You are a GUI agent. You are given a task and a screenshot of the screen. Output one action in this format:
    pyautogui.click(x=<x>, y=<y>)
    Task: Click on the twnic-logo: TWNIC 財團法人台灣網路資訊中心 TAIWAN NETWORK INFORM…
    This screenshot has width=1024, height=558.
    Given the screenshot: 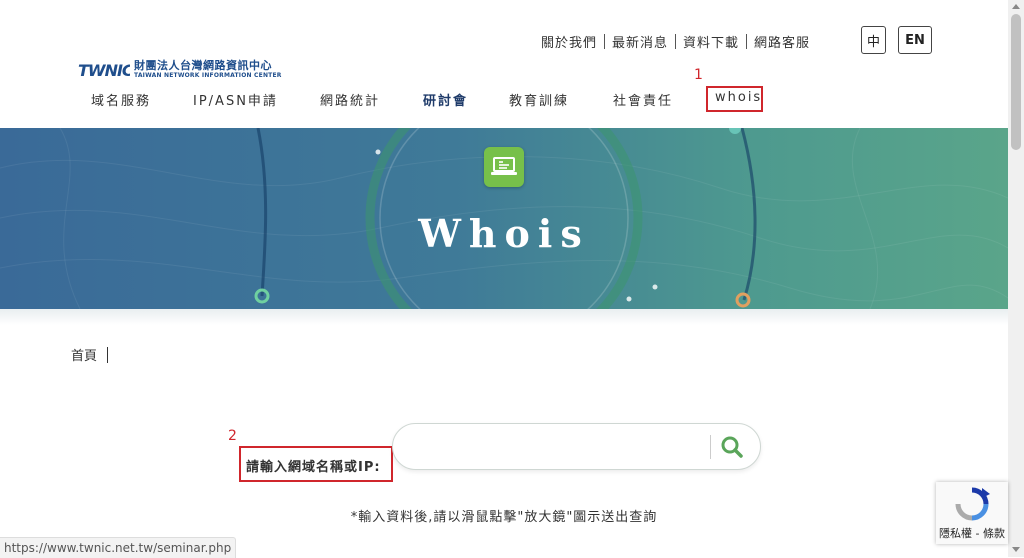 What is the action you would take?
    pyautogui.click(x=180, y=69)
    